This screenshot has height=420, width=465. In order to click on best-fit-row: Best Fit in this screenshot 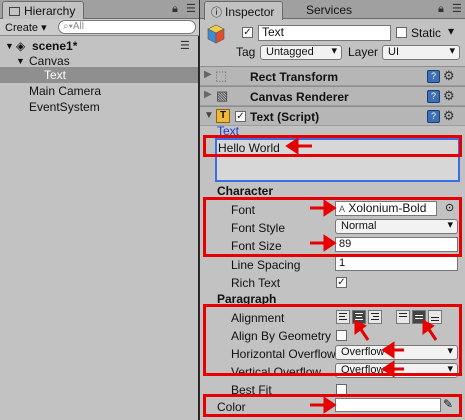, I will do `click(332, 390)`.